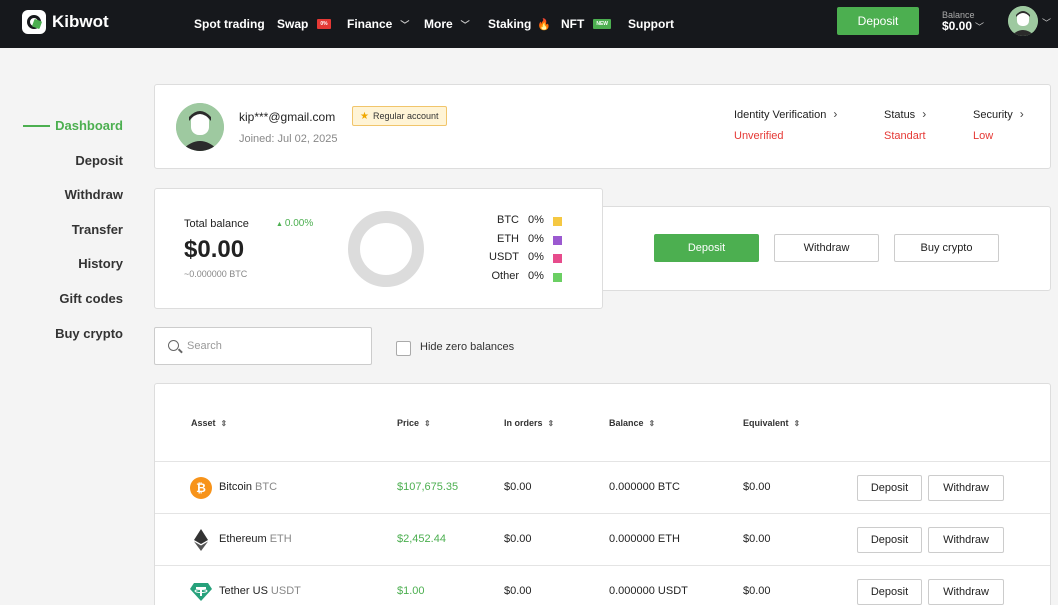  What do you see at coordinates (214, 249) in the screenshot?
I see `total-balance-value: $0.00` at bounding box center [214, 249].